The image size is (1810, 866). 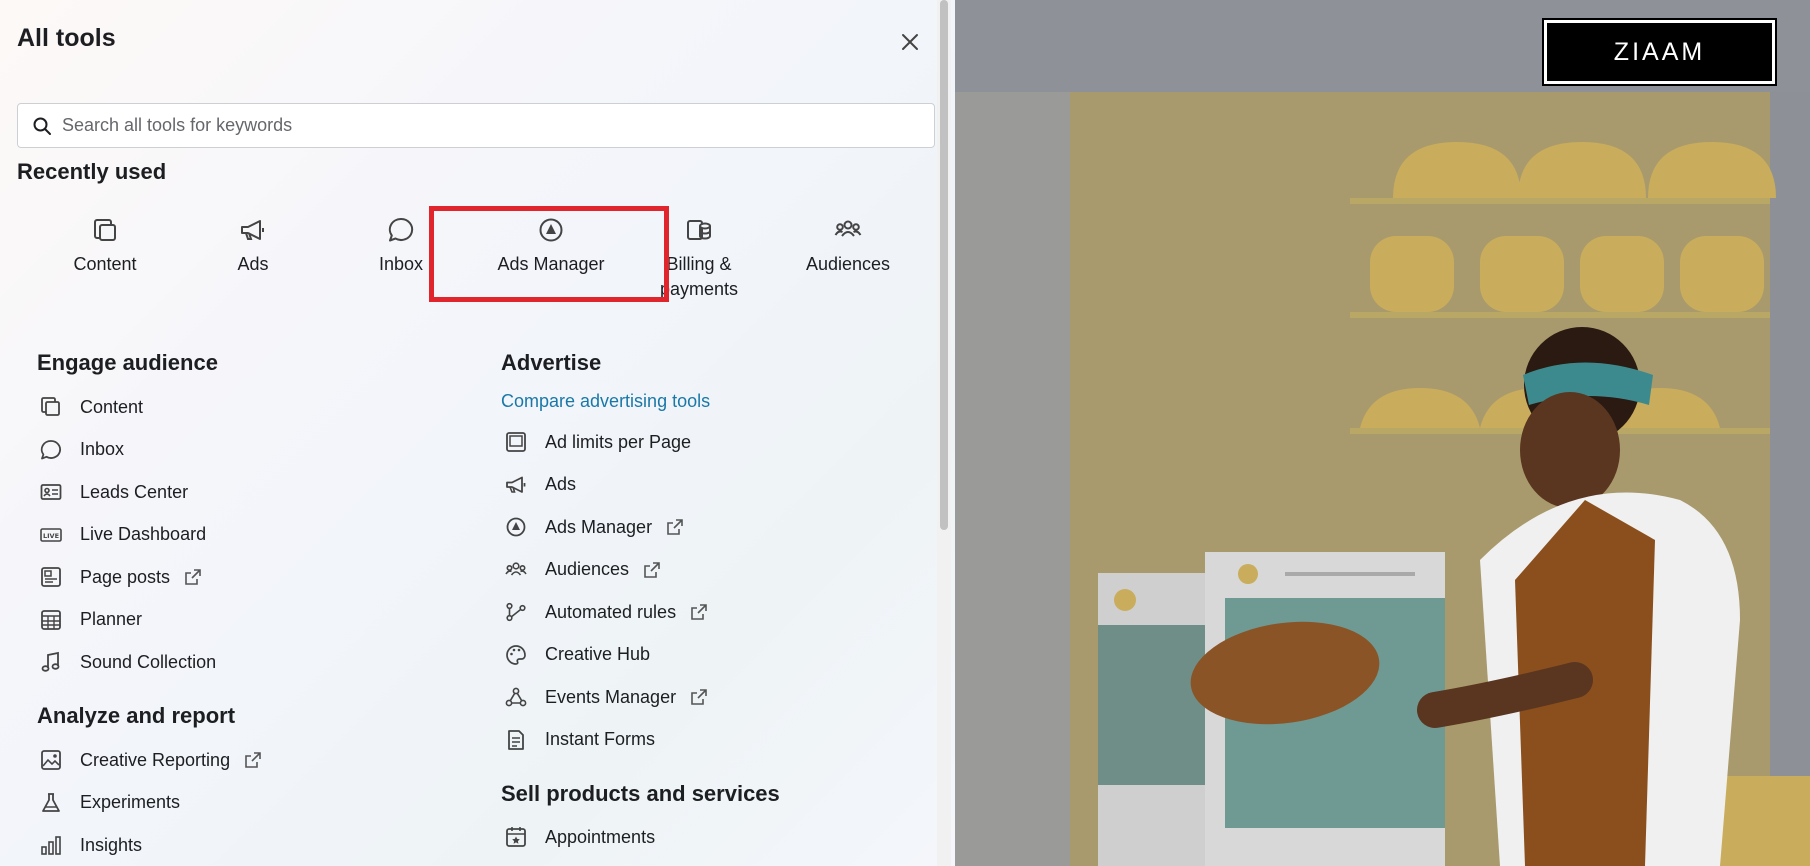 What do you see at coordinates (112, 406) in the screenshot?
I see `tool-item-label: Content` at bounding box center [112, 406].